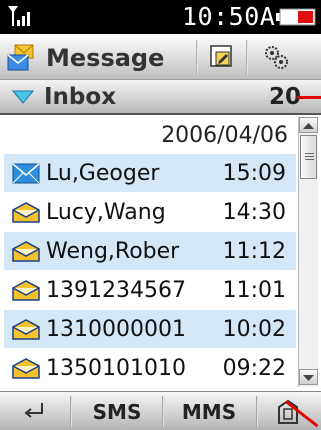  Describe the element at coordinates (254, 329) in the screenshot. I see `message-time: 10:02` at that location.